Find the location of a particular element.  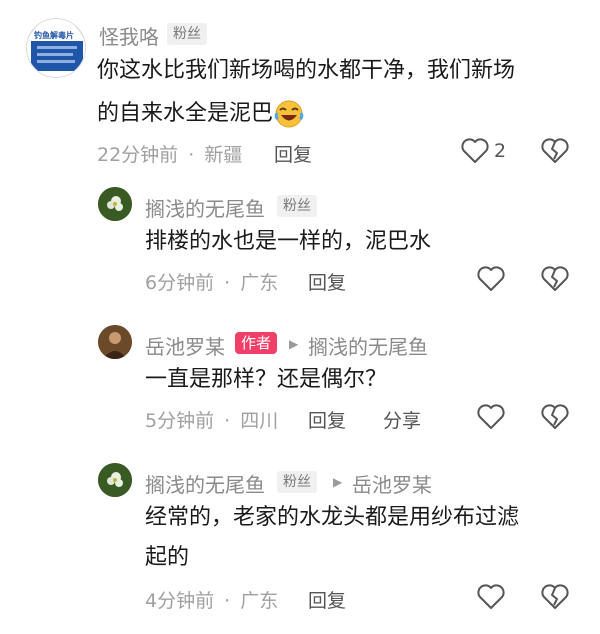

comment-text-line-2: 起的 is located at coordinates (167, 557).